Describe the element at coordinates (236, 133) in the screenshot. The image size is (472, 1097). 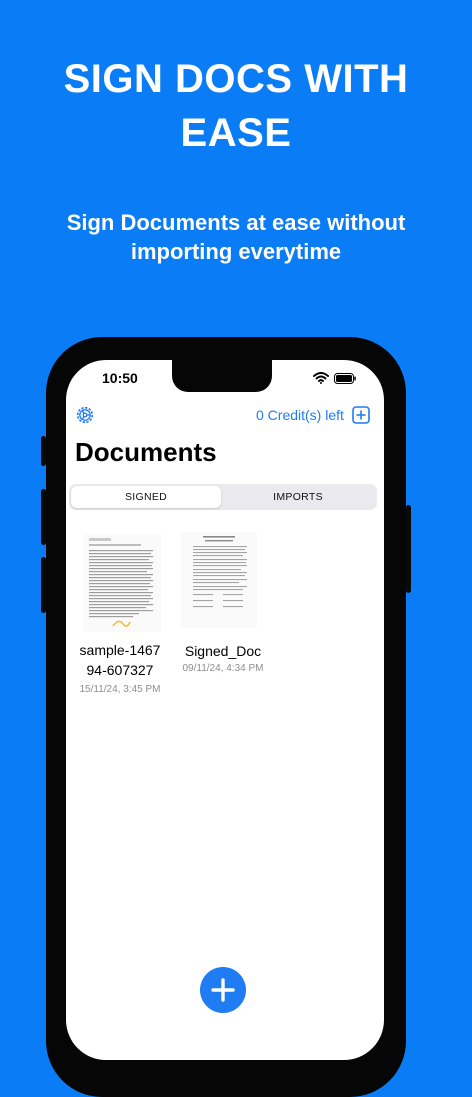
I see `headline-line-2: EASE` at that location.